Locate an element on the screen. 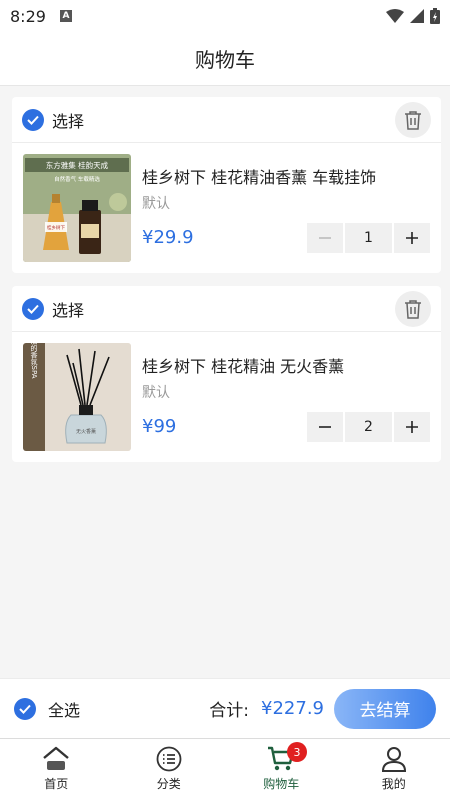  product-image: 东方雅集 桂韵天成 自然香气 车载精选 桂乡树下 is located at coordinates (77, 208).